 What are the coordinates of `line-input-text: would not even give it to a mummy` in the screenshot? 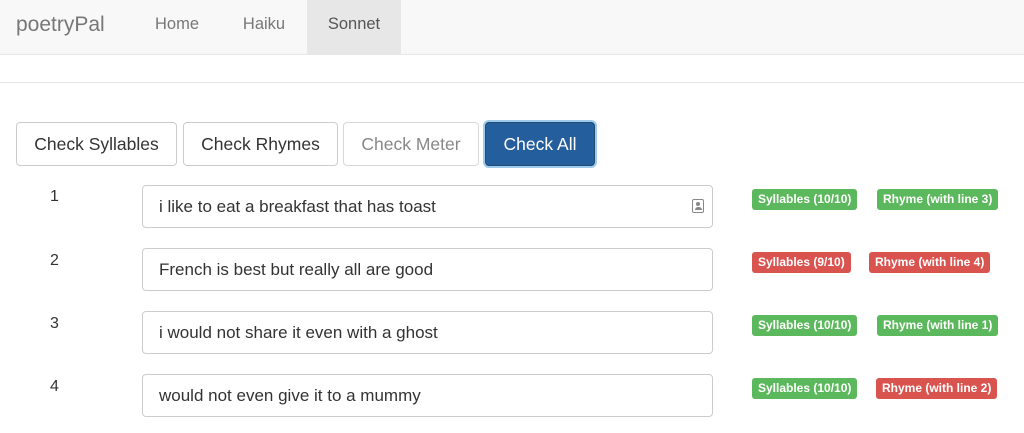 It's located at (290, 395).